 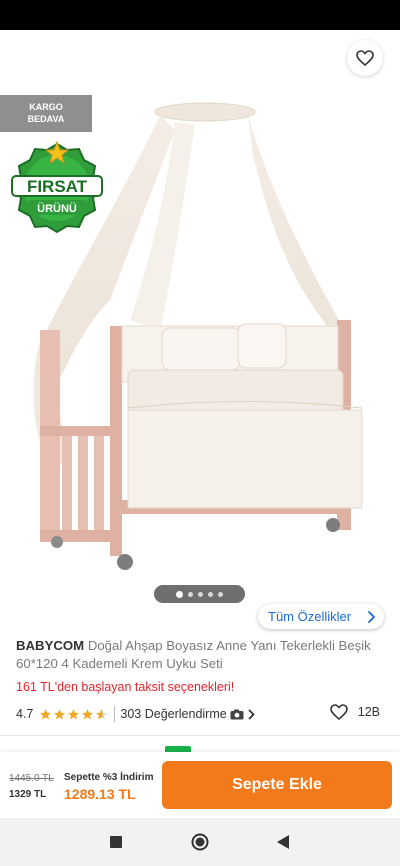 I want to click on rating-stars, so click(x=73, y=714).